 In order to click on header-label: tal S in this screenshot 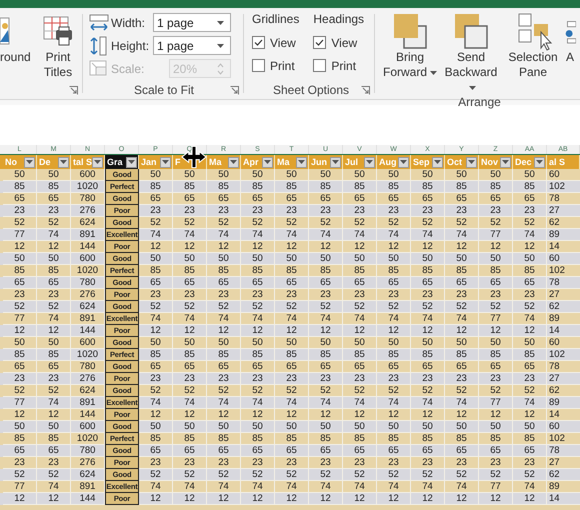, I will do `click(82, 162)`.